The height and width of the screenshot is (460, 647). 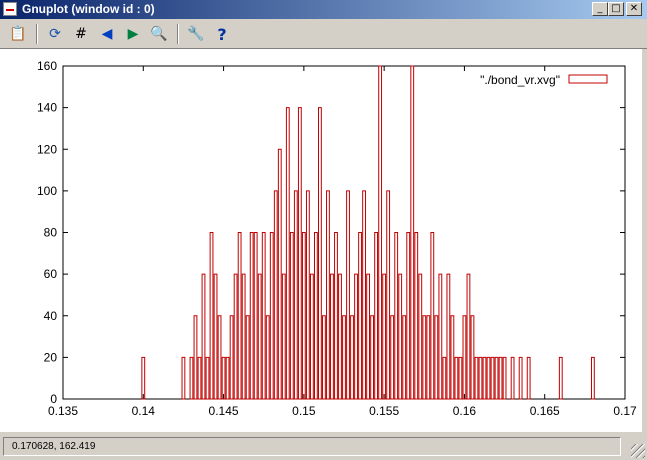 What do you see at coordinates (51, 357) in the screenshot?
I see `y-tick-label: 20` at bounding box center [51, 357].